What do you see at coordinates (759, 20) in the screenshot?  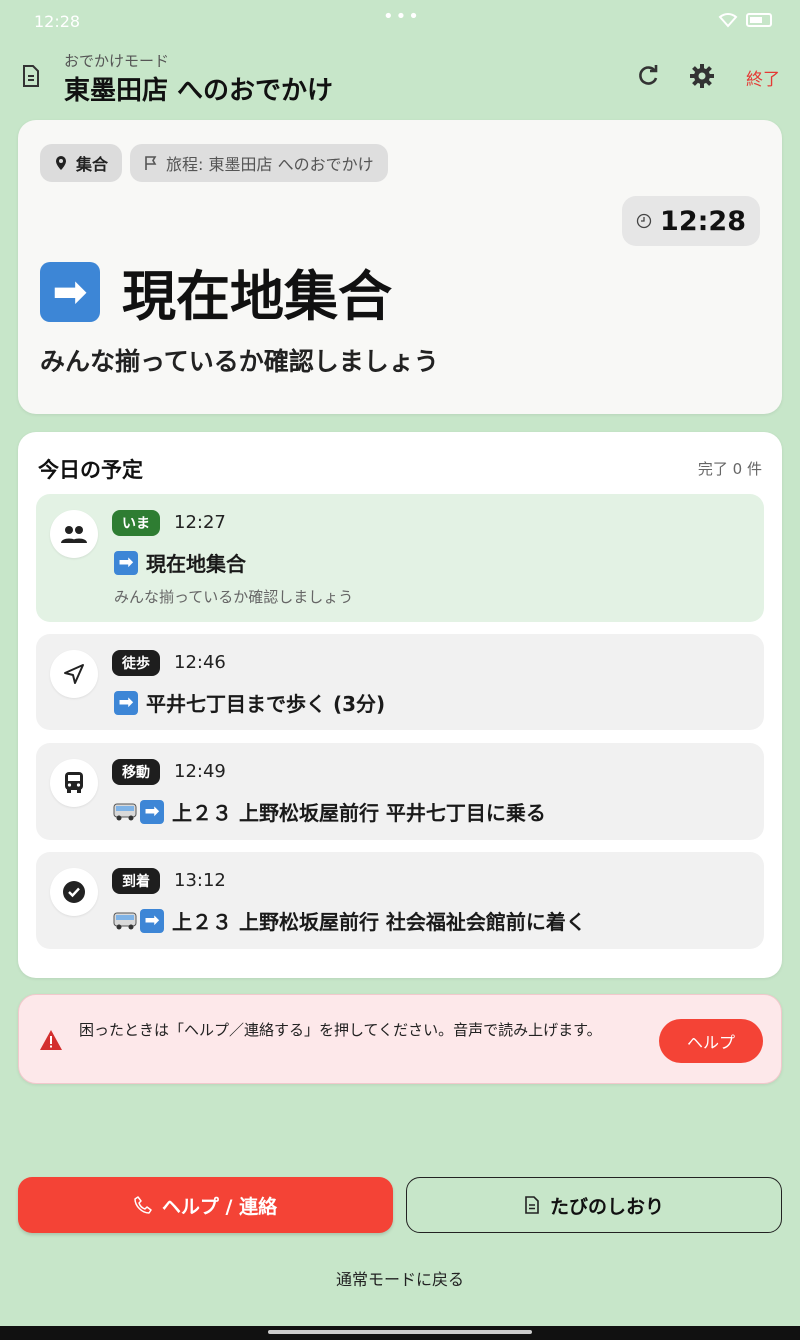 I see `battery-icon` at bounding box center [759, 20].